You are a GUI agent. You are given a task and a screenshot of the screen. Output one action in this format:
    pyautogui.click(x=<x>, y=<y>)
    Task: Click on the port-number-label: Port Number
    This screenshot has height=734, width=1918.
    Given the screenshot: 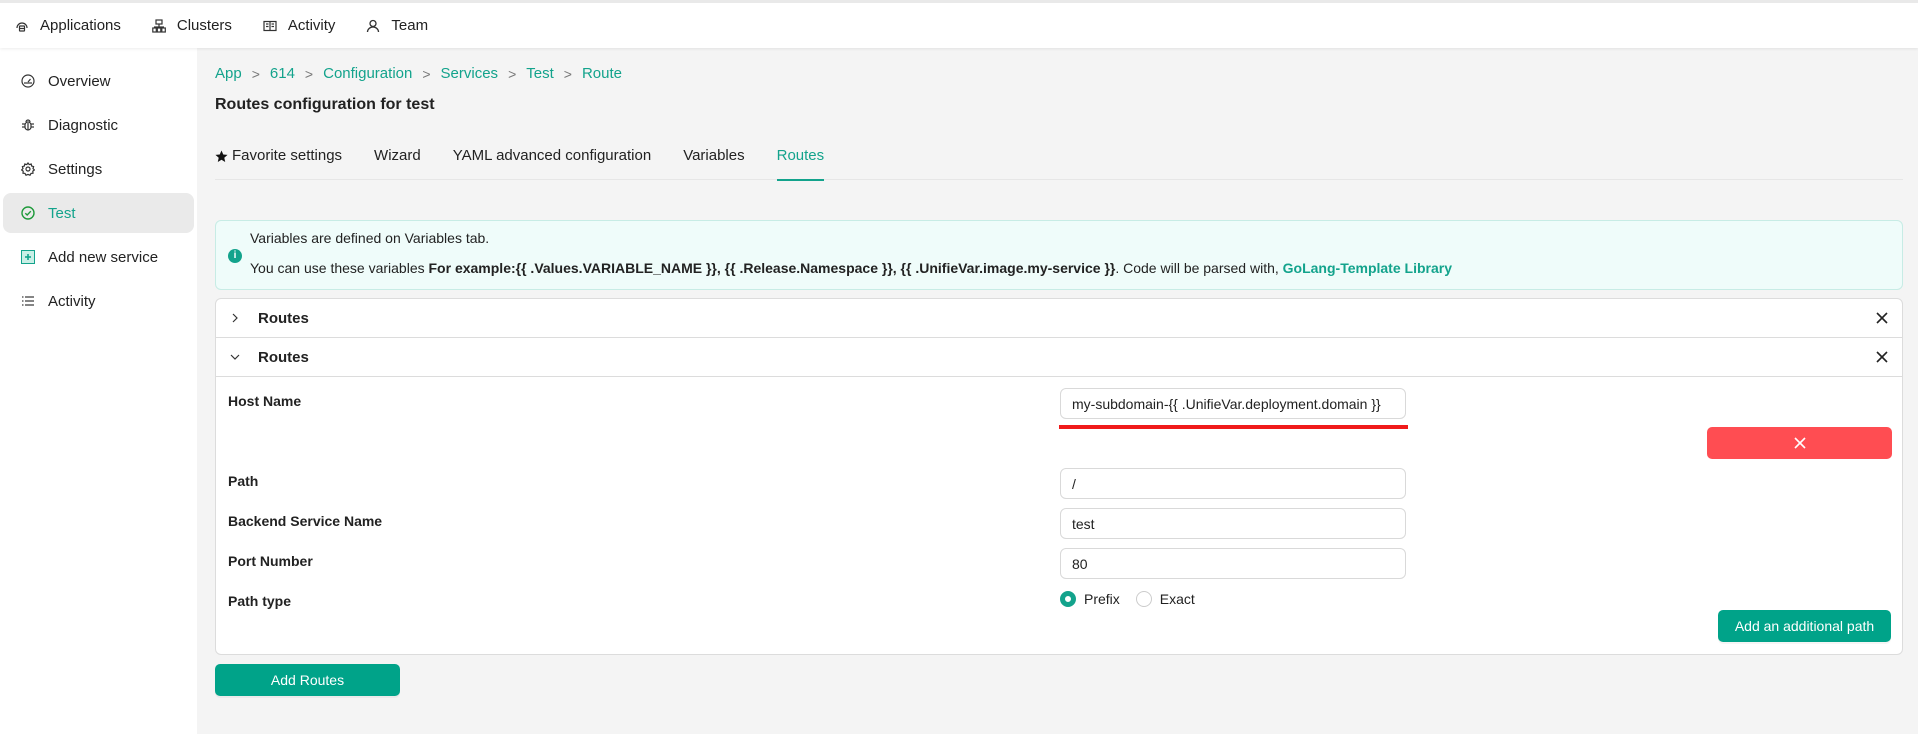 What is the action you would take?
    pyautogui.click(x=270, y=561)
    